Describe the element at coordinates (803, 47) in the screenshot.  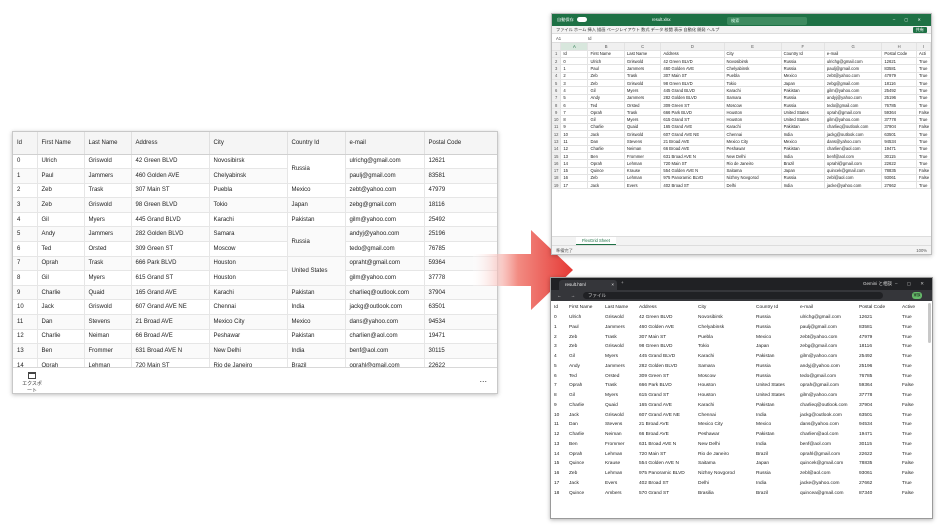
I see `column-letter-header: F` at that location.